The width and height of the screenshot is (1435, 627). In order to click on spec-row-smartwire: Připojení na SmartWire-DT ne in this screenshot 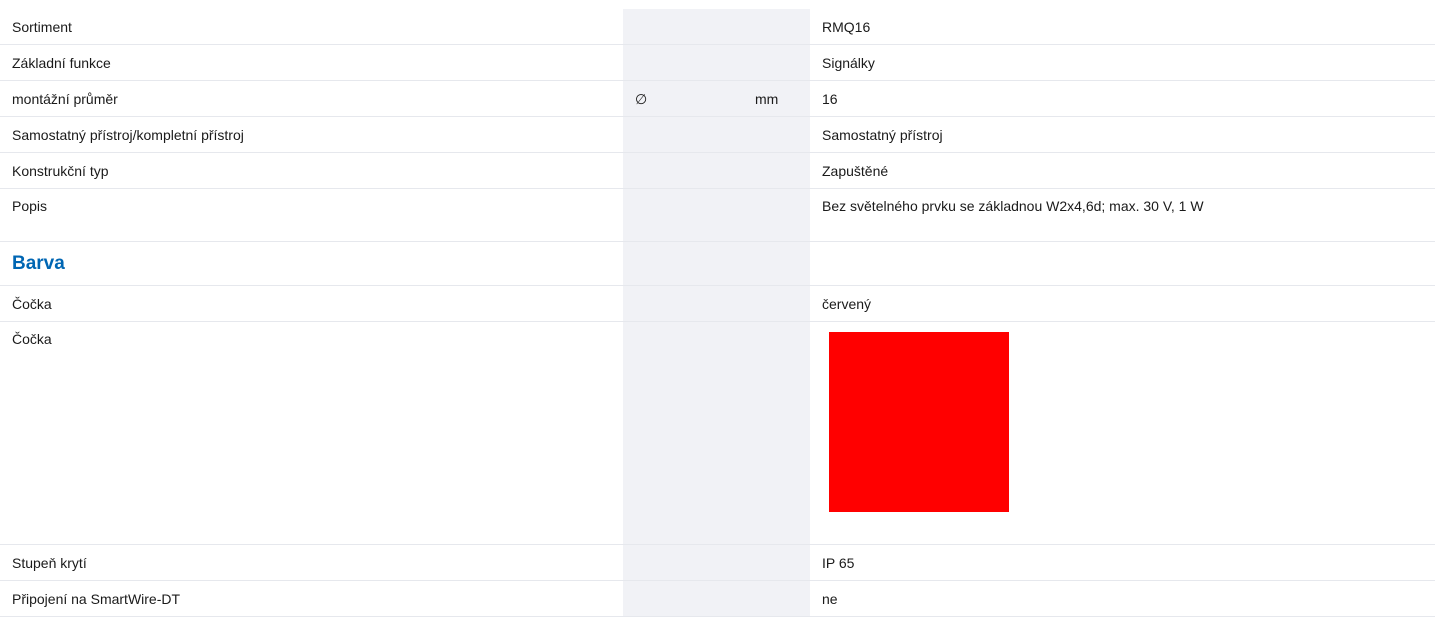, I will do `click(717, 598)`.